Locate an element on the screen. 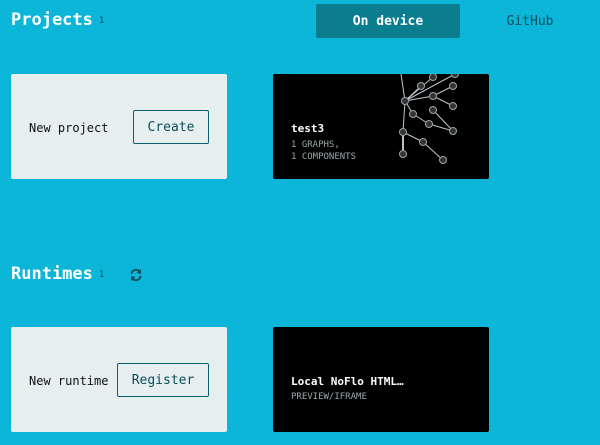  refresh-icon is located at coordinates (136, 275).